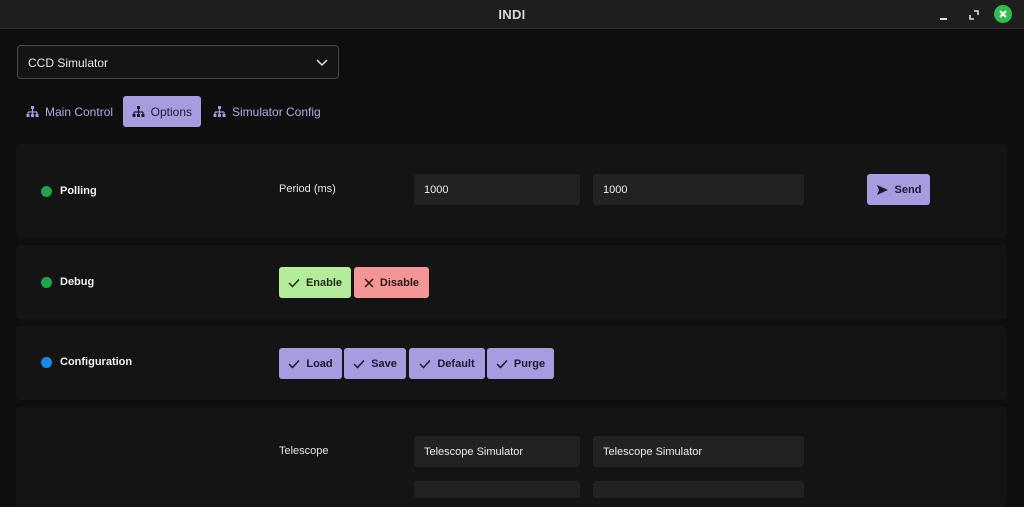 This screenshot has height=507, width=1024. I want to click on tab-simulator-config: Simulator Config, so click(267, 111).